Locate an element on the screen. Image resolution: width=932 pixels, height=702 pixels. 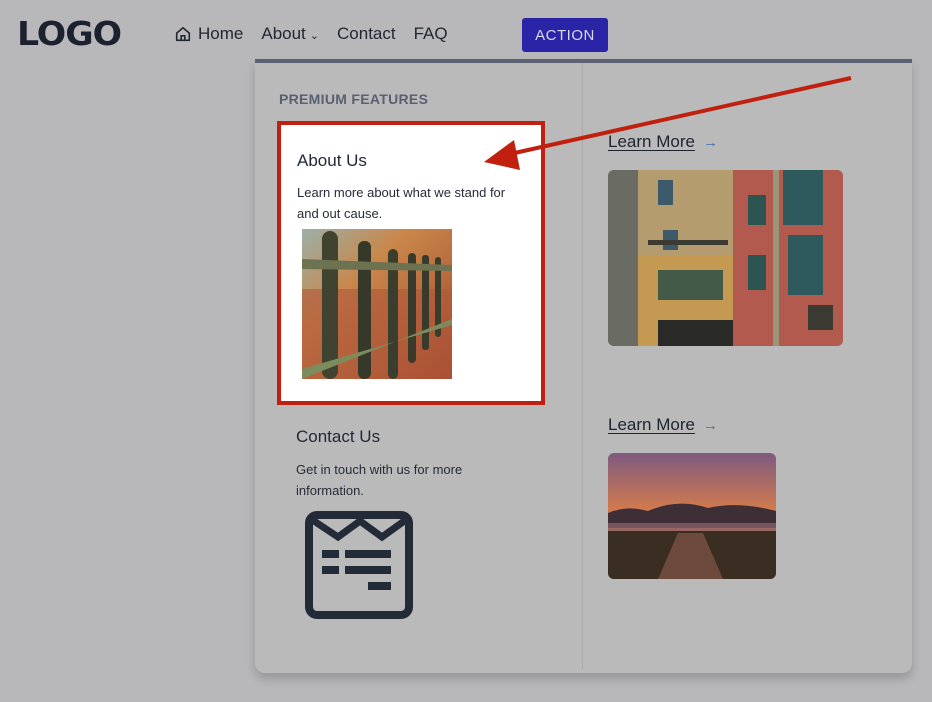
nav-faq: FAQ is located at coordinates (431, 34).